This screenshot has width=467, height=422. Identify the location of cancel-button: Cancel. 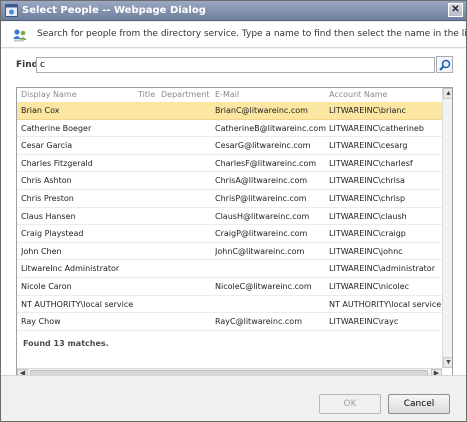
(419, 404).